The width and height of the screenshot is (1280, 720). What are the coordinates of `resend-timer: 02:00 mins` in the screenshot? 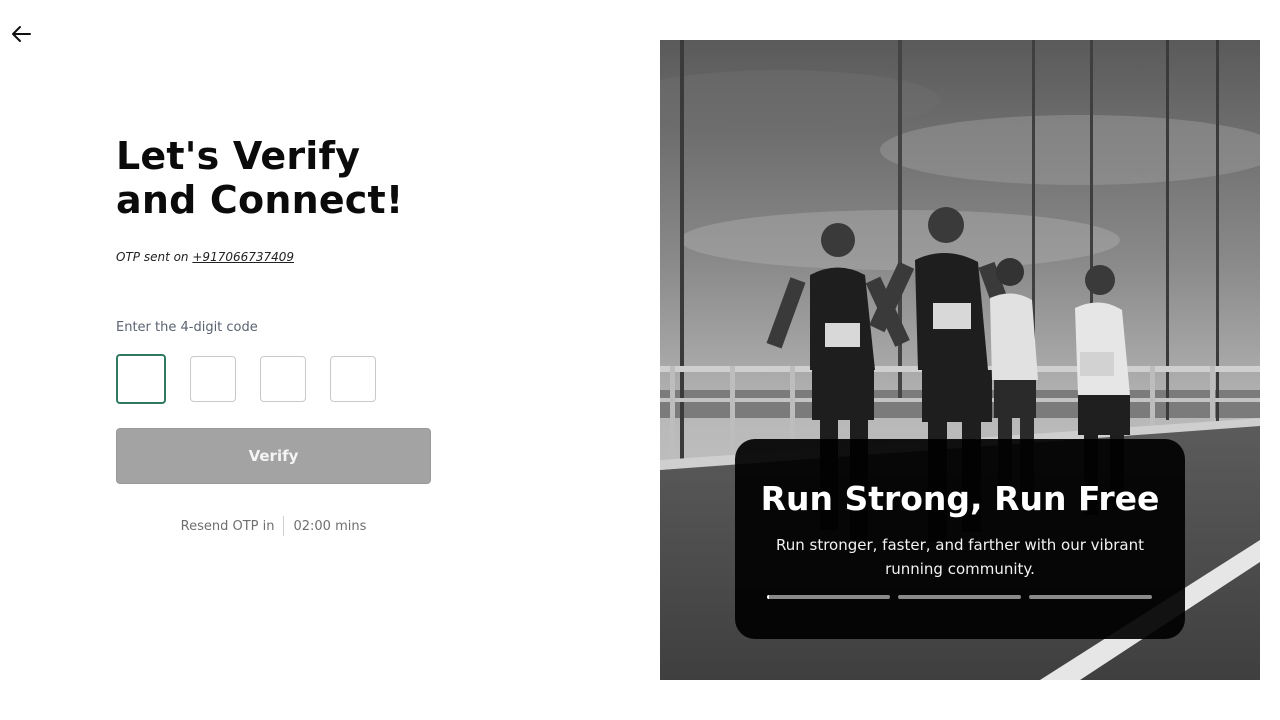 It's located at (330, 526).